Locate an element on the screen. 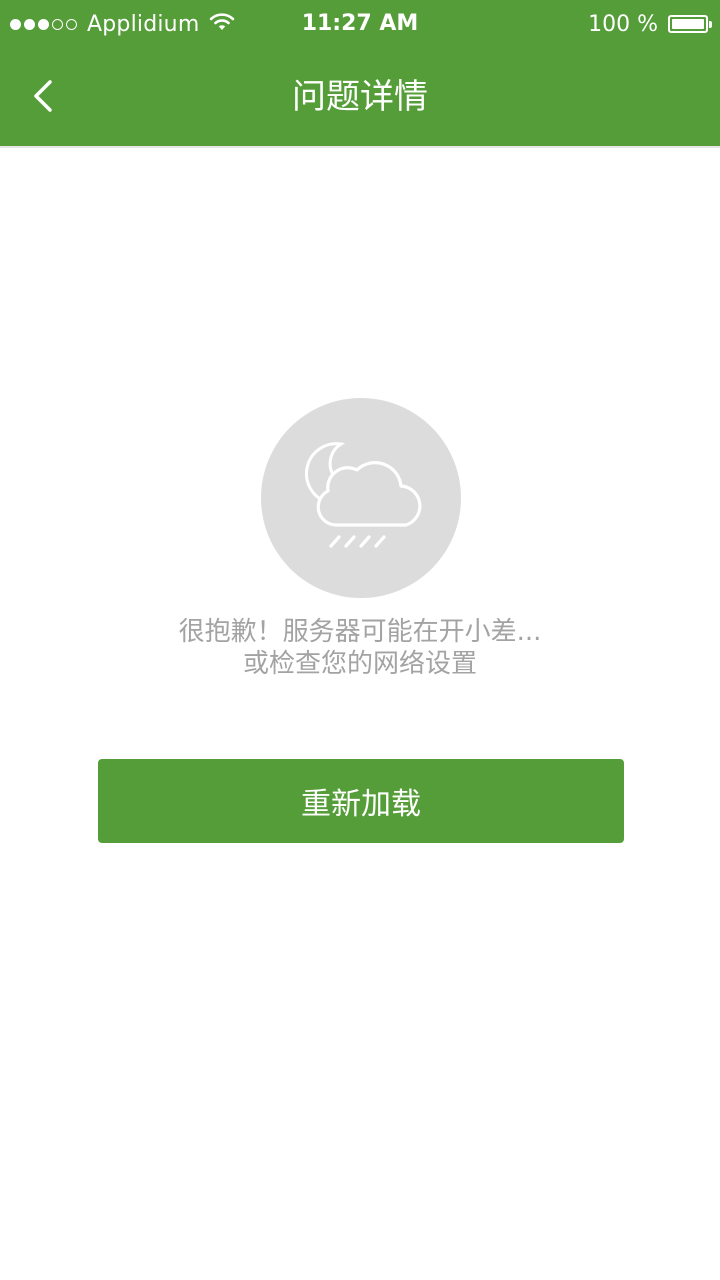 The width and height of the screenshot is (720, 1280). battery-icon is located at coordinates (690, 24).